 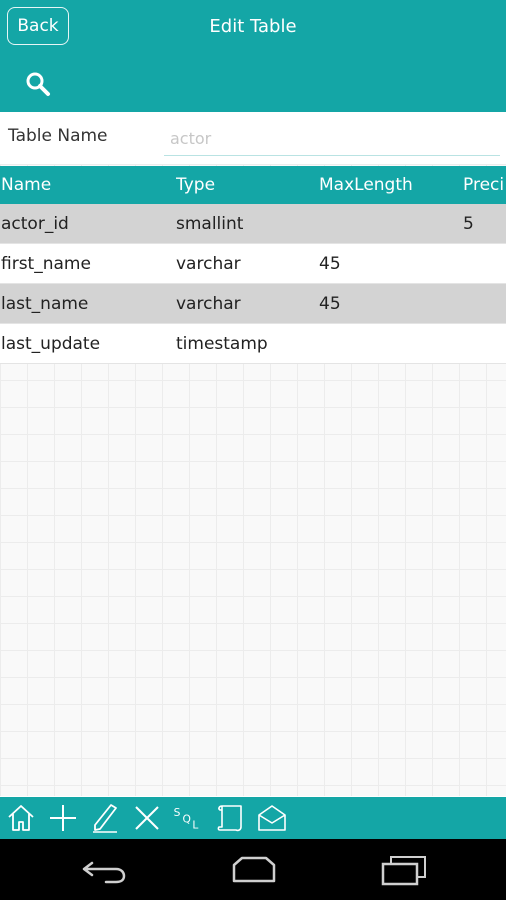 What do you see at coordinates (105, 818) in the screenshot?
I see `edit-icon` at bounding box center [105, 818].